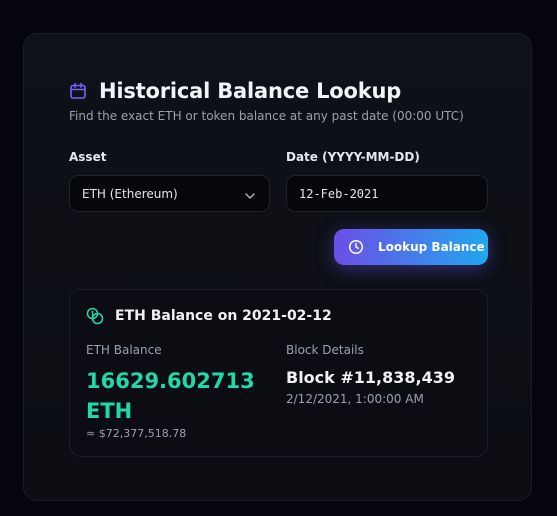 Image resolution: width=557 pixels, height=516 pixels. What do you see at coordinates (95, 316) in the screenshot?
I see `coins-icon` at bounding box center [95, 316].